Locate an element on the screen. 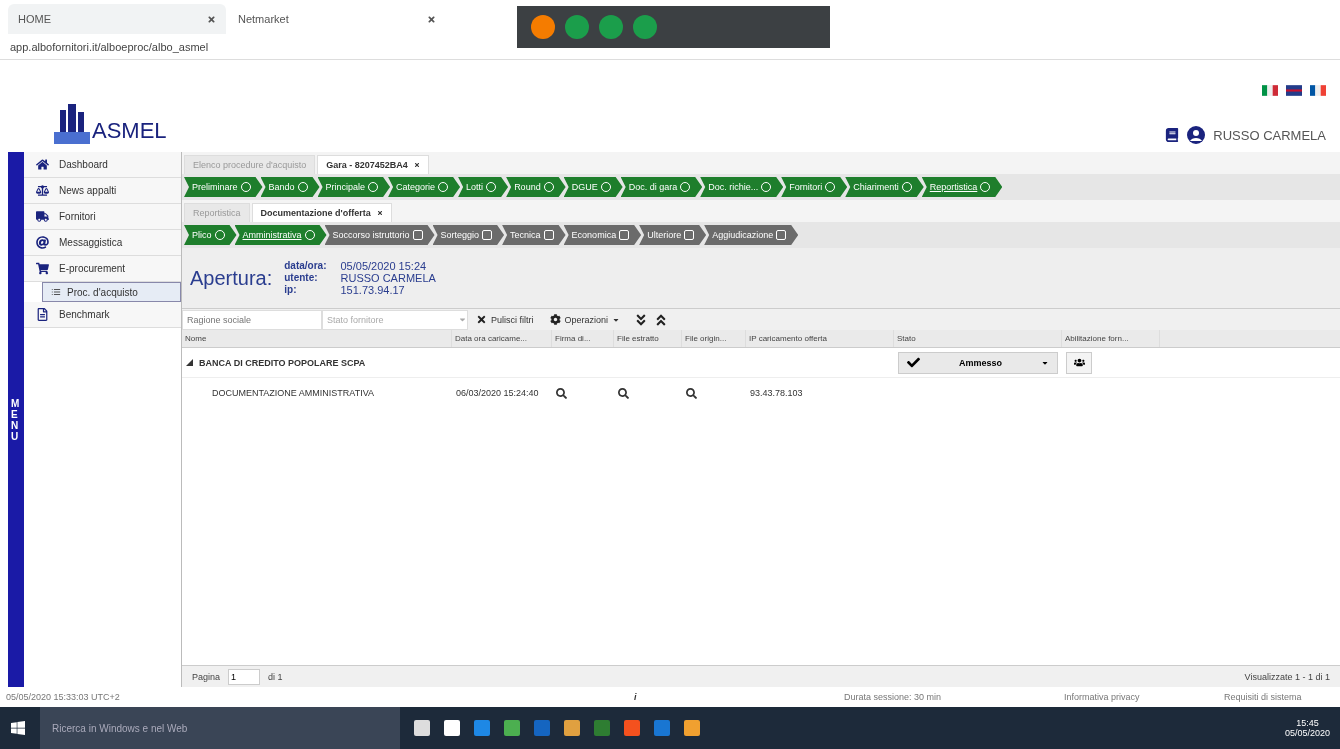 Image resolution: width=1340 pixels, height=749 pixels. requirements-link: Requisiti di sistema is located at coordinates (1279, 697).